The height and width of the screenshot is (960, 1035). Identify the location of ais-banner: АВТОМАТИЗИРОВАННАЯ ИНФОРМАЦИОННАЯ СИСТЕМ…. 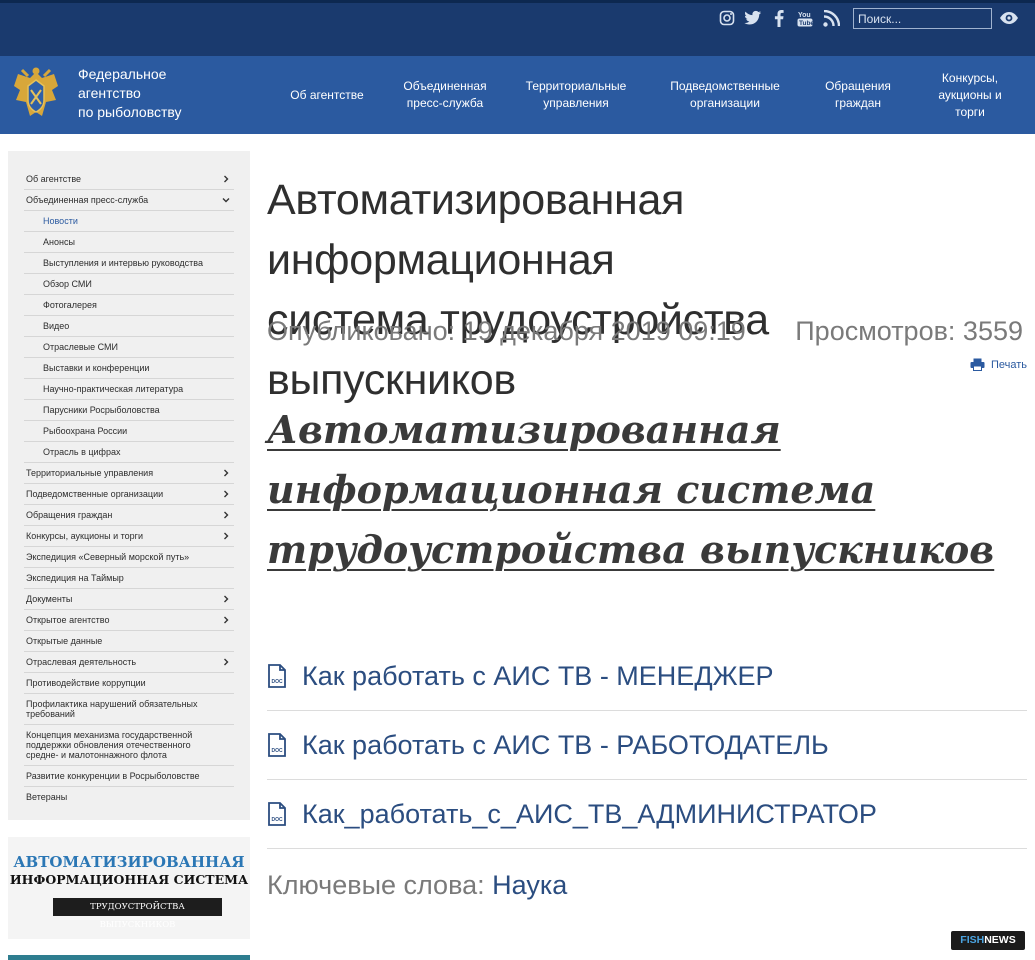
(129, 888).